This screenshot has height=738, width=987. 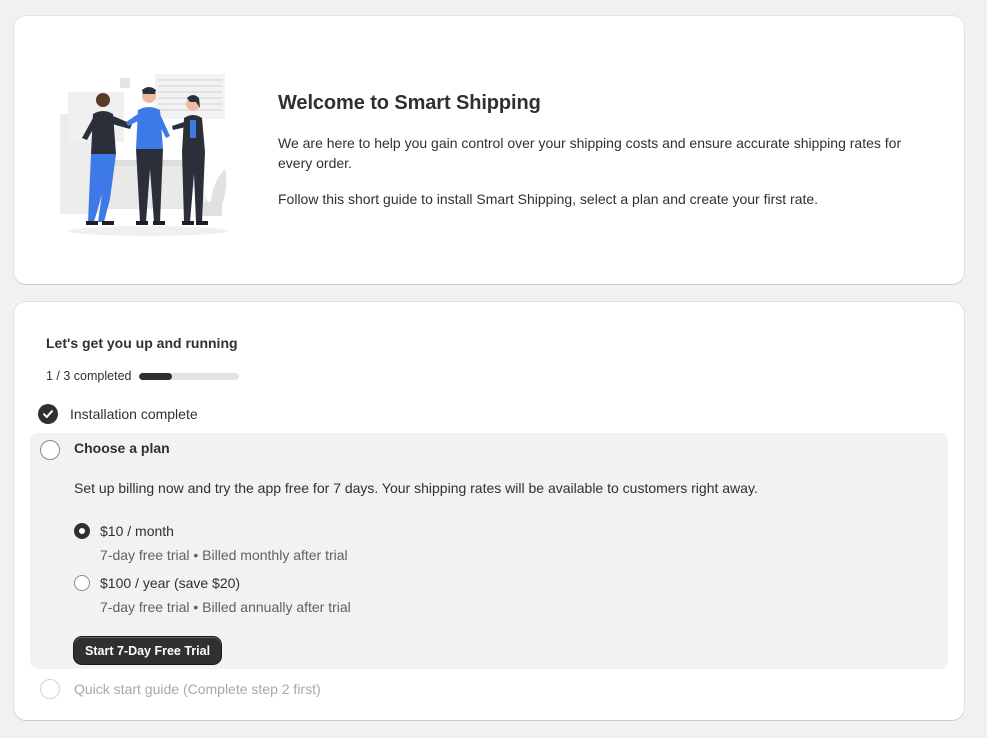 What do you see at coordinates (89, 376) in the screenshot?
I see `progress-label: 1 / 3 completed` at bounding box center [89, 376].